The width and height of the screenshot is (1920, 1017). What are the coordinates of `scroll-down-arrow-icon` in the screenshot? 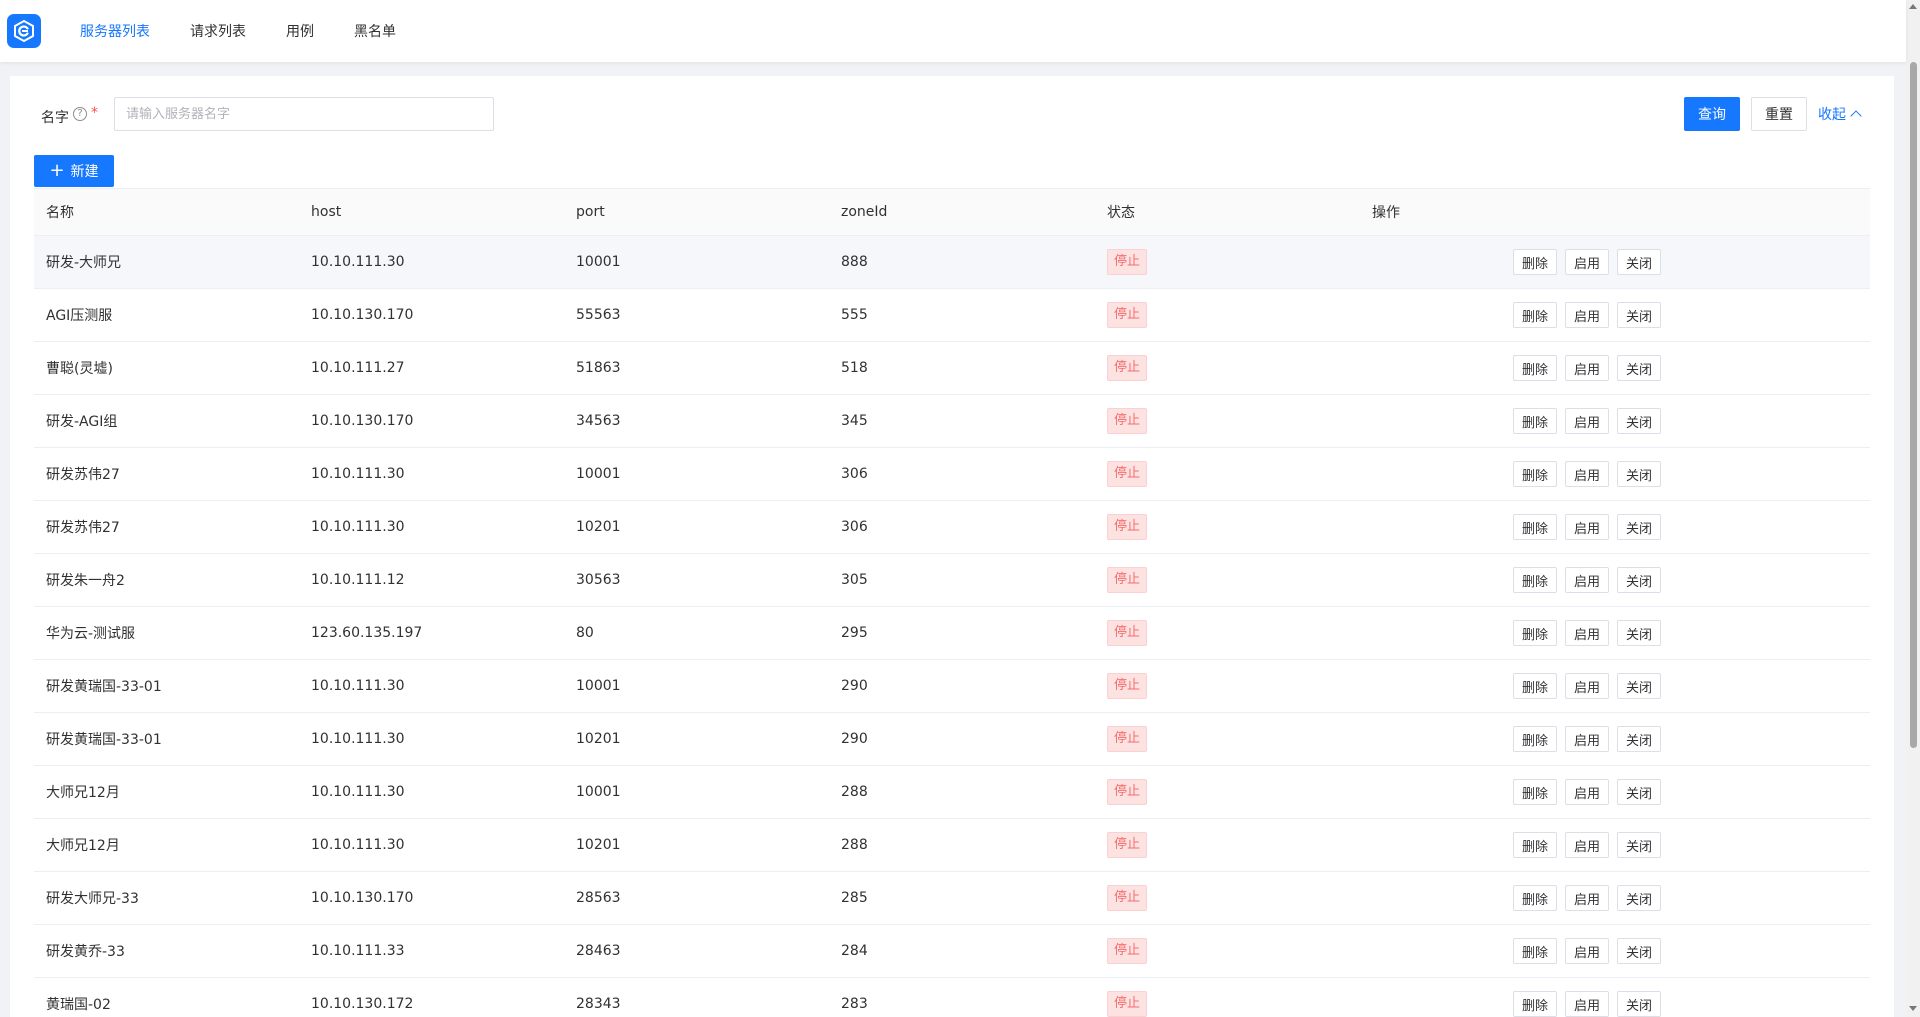 It's located at (1913, 1008).